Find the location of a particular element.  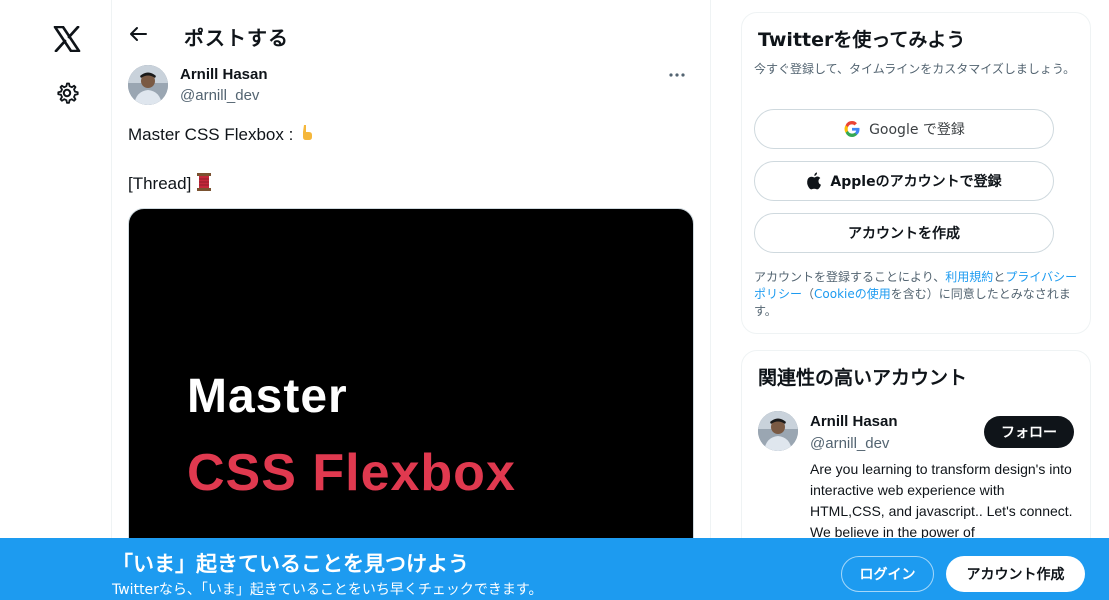

apple-signup-button: Appleのアカウントで登録 is located at coordinates (904, 181).